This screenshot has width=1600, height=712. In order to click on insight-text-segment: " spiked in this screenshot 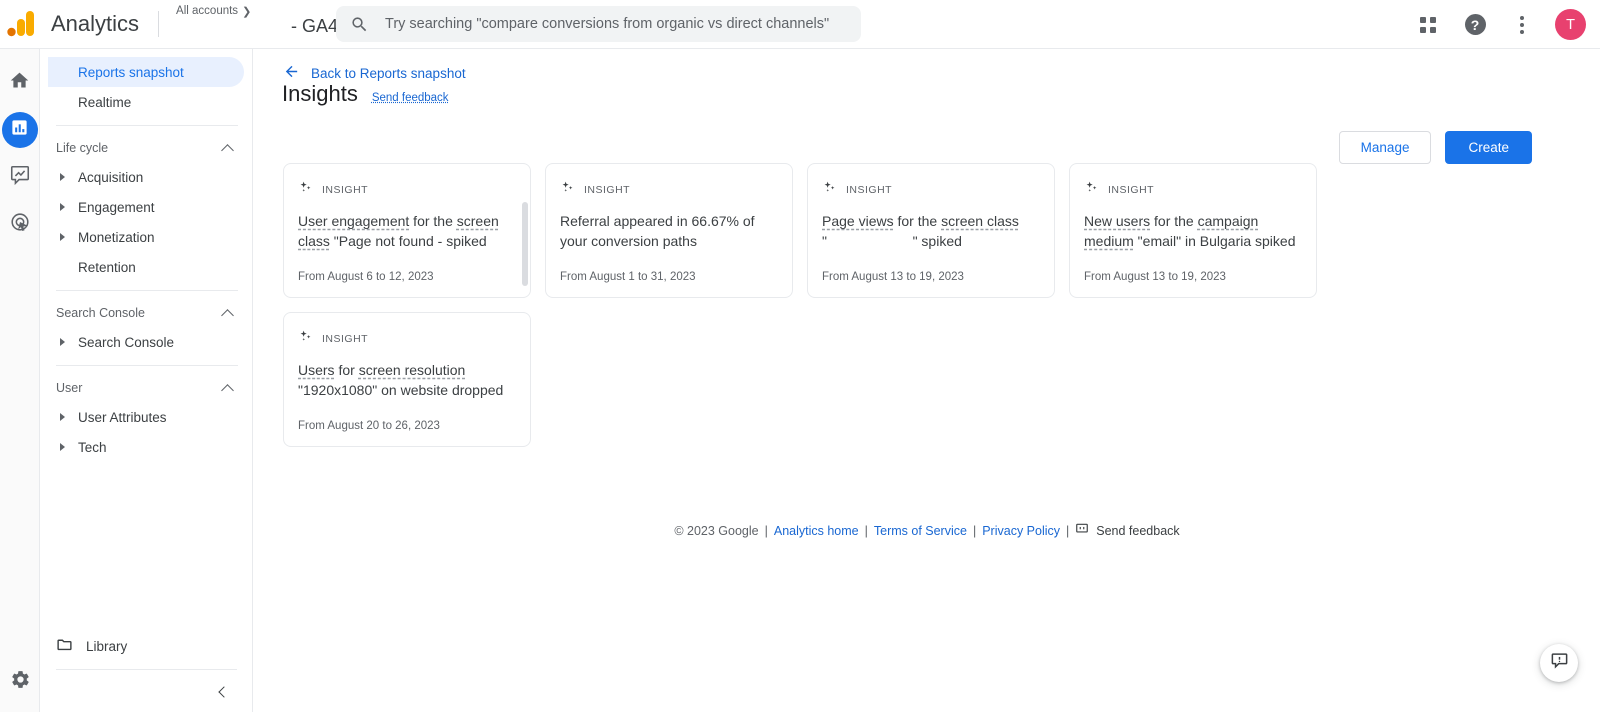, I will do `click(937, 240)`.